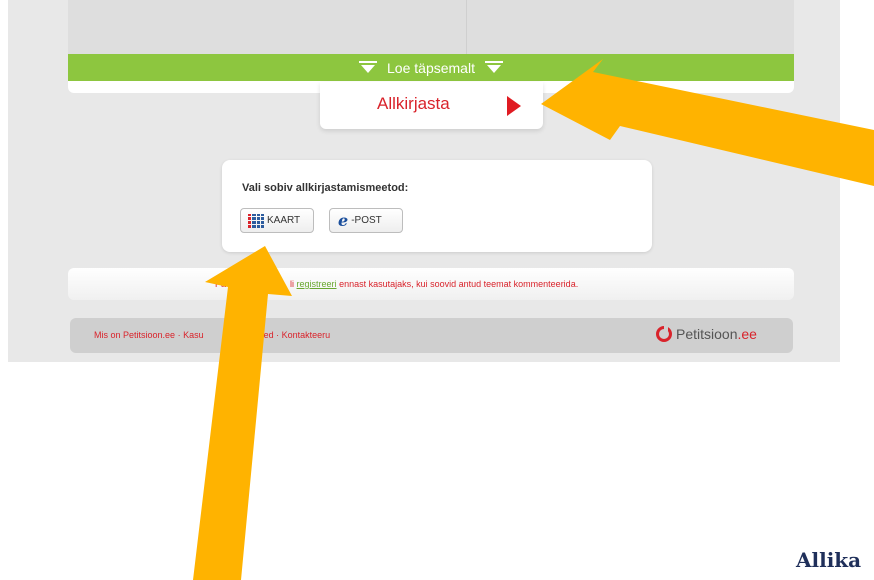  I want to click on annotation-arrow-right, so click(707, 122).